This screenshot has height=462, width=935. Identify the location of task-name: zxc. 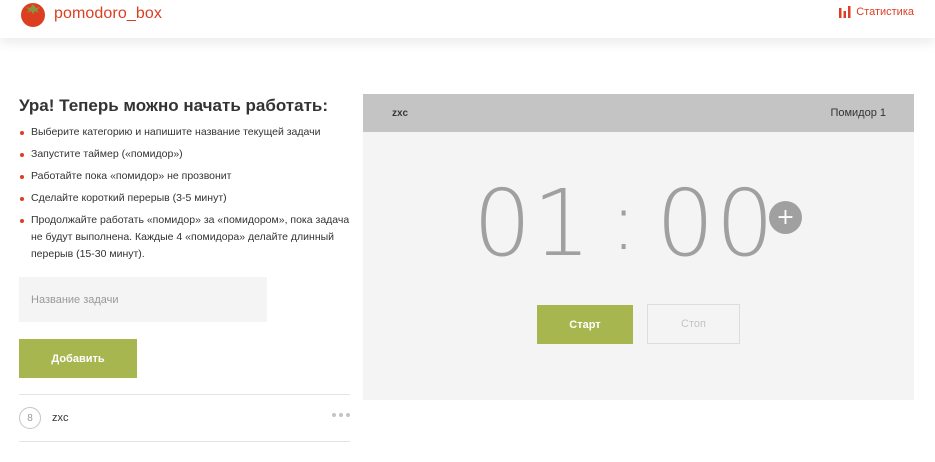
(60, 418).